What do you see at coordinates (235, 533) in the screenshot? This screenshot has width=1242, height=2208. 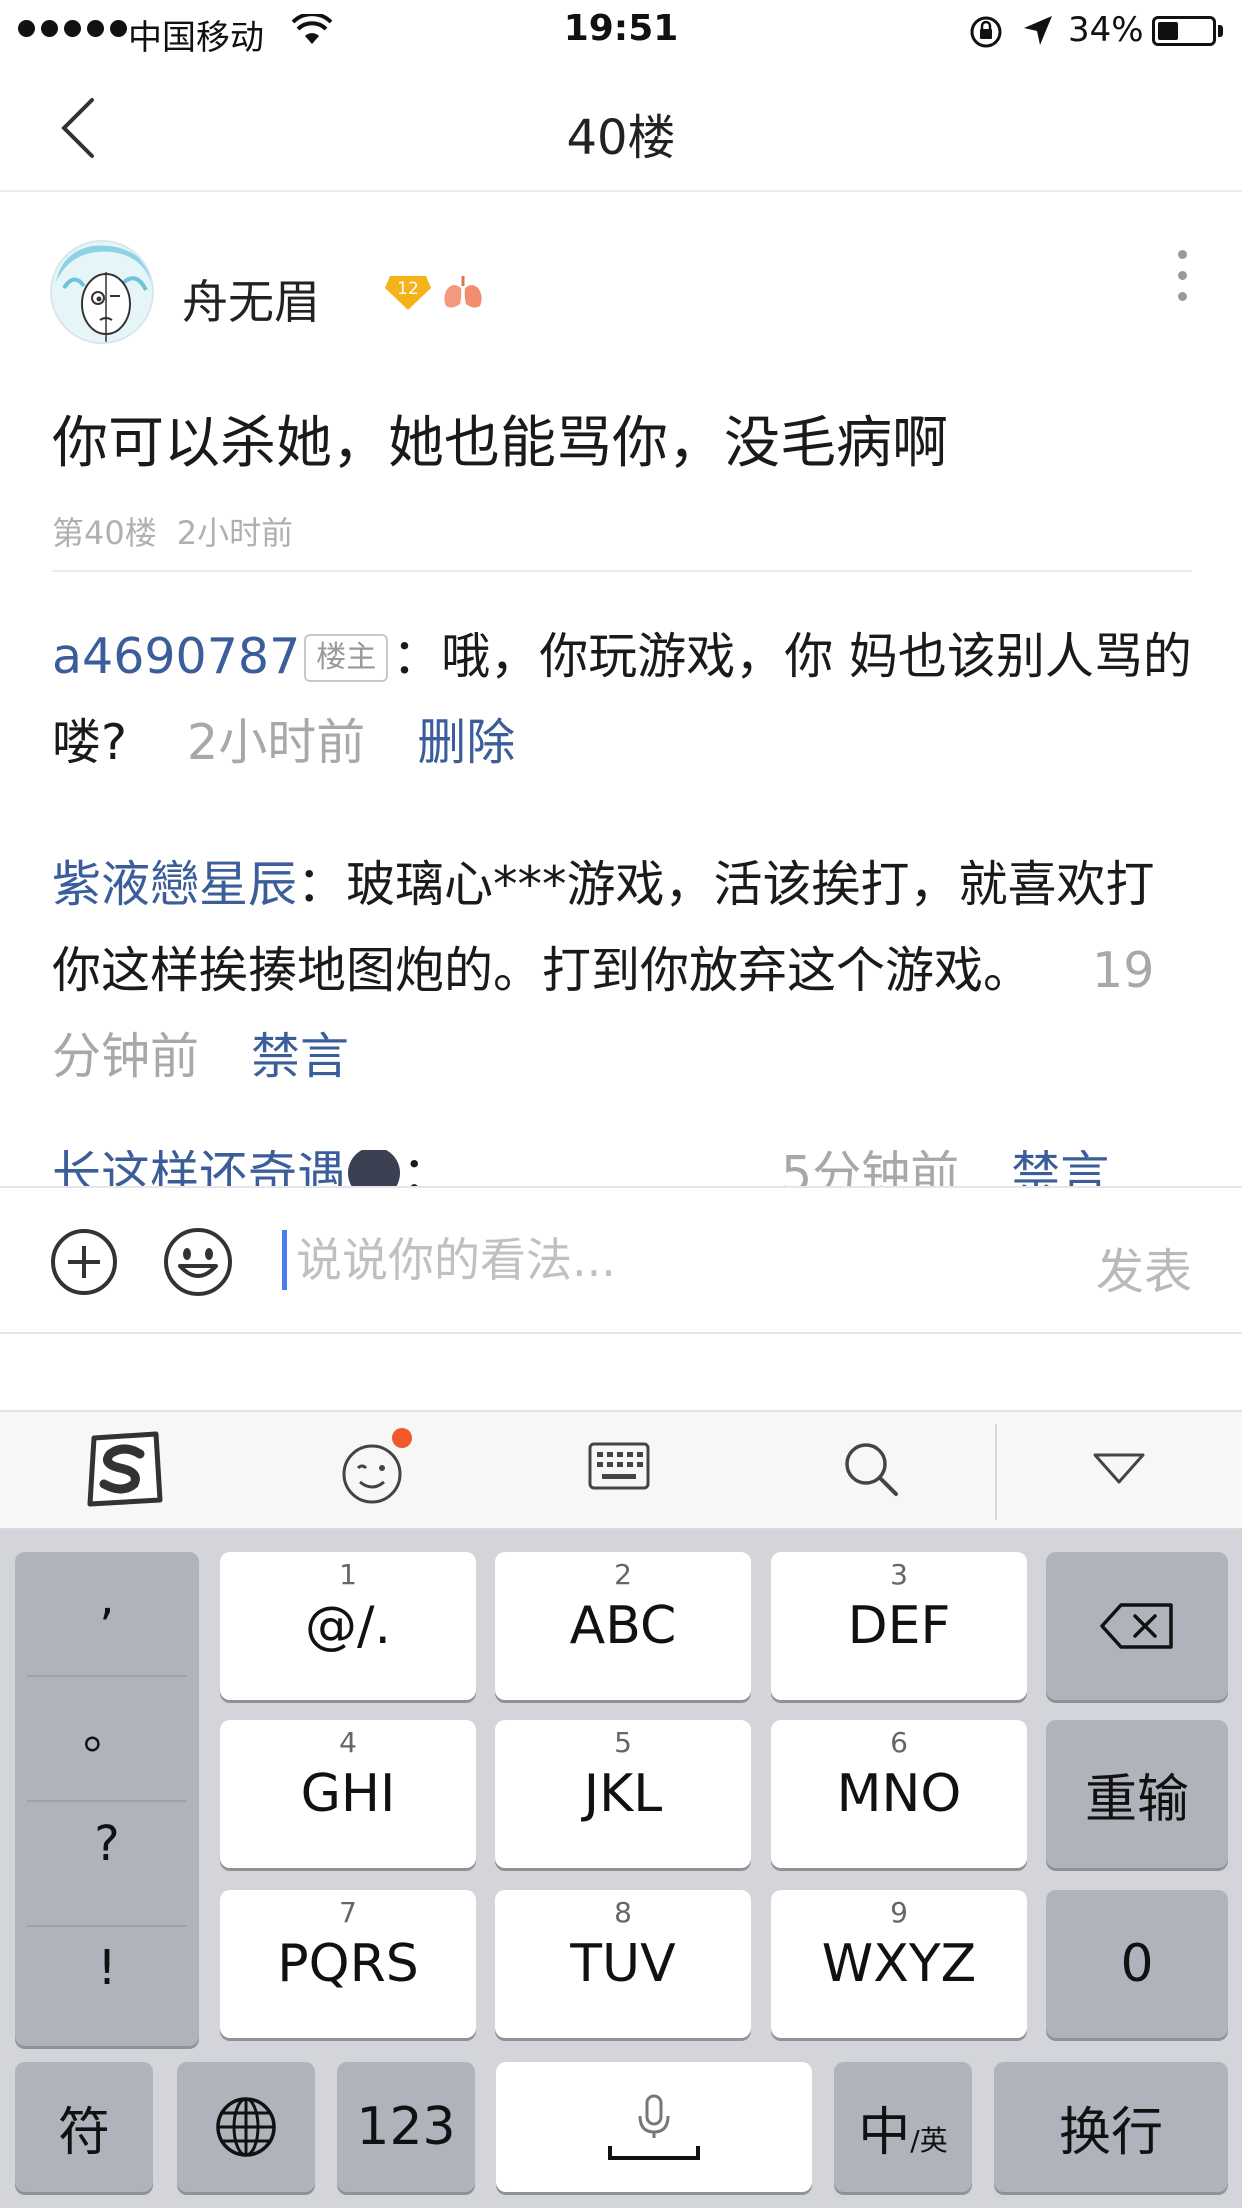 I see `post-time: 2小时前` at bounding box center [235, 533].